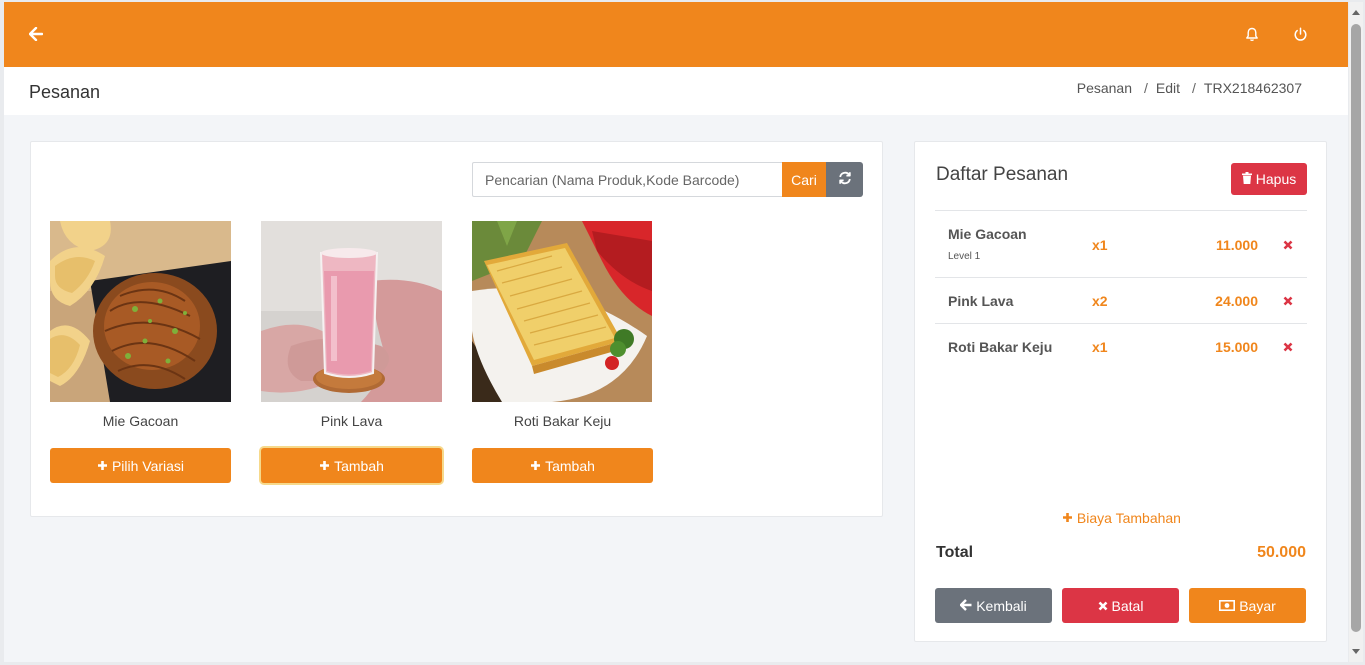  I want to click on close-icon, so click(1103, 606).